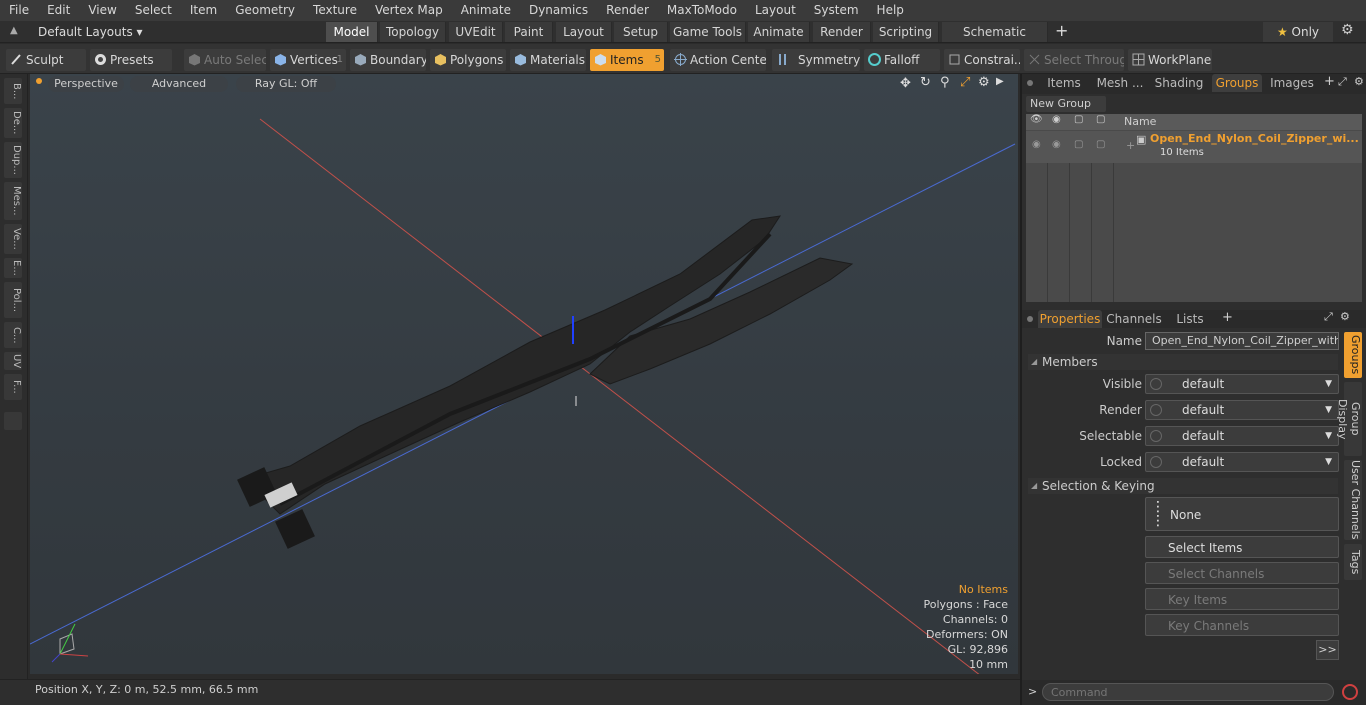 This screenshot has width=1366, height=705. I want to click on rotate-view-icon: ↻, so click(925, 82).